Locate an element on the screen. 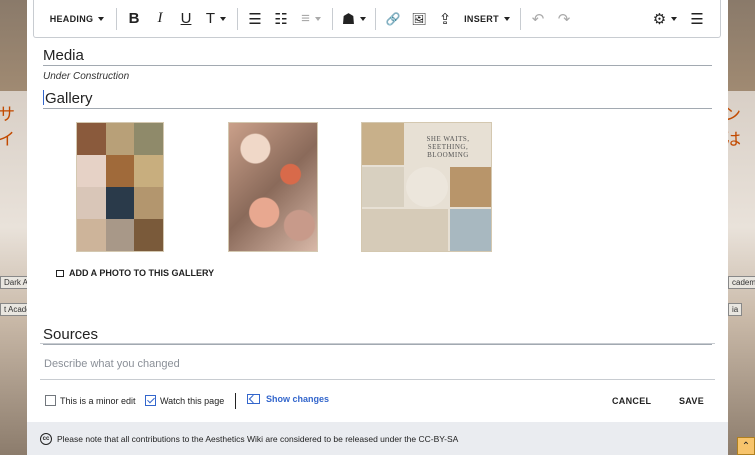  minor-edit-label: This is a minor edit is located at coordinates (98, 401).